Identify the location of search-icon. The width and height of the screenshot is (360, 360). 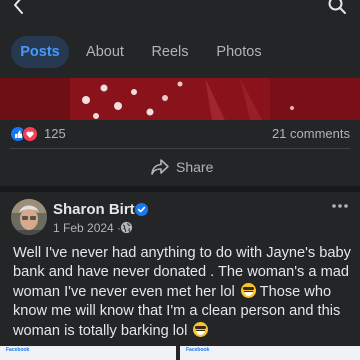
(337, 8).